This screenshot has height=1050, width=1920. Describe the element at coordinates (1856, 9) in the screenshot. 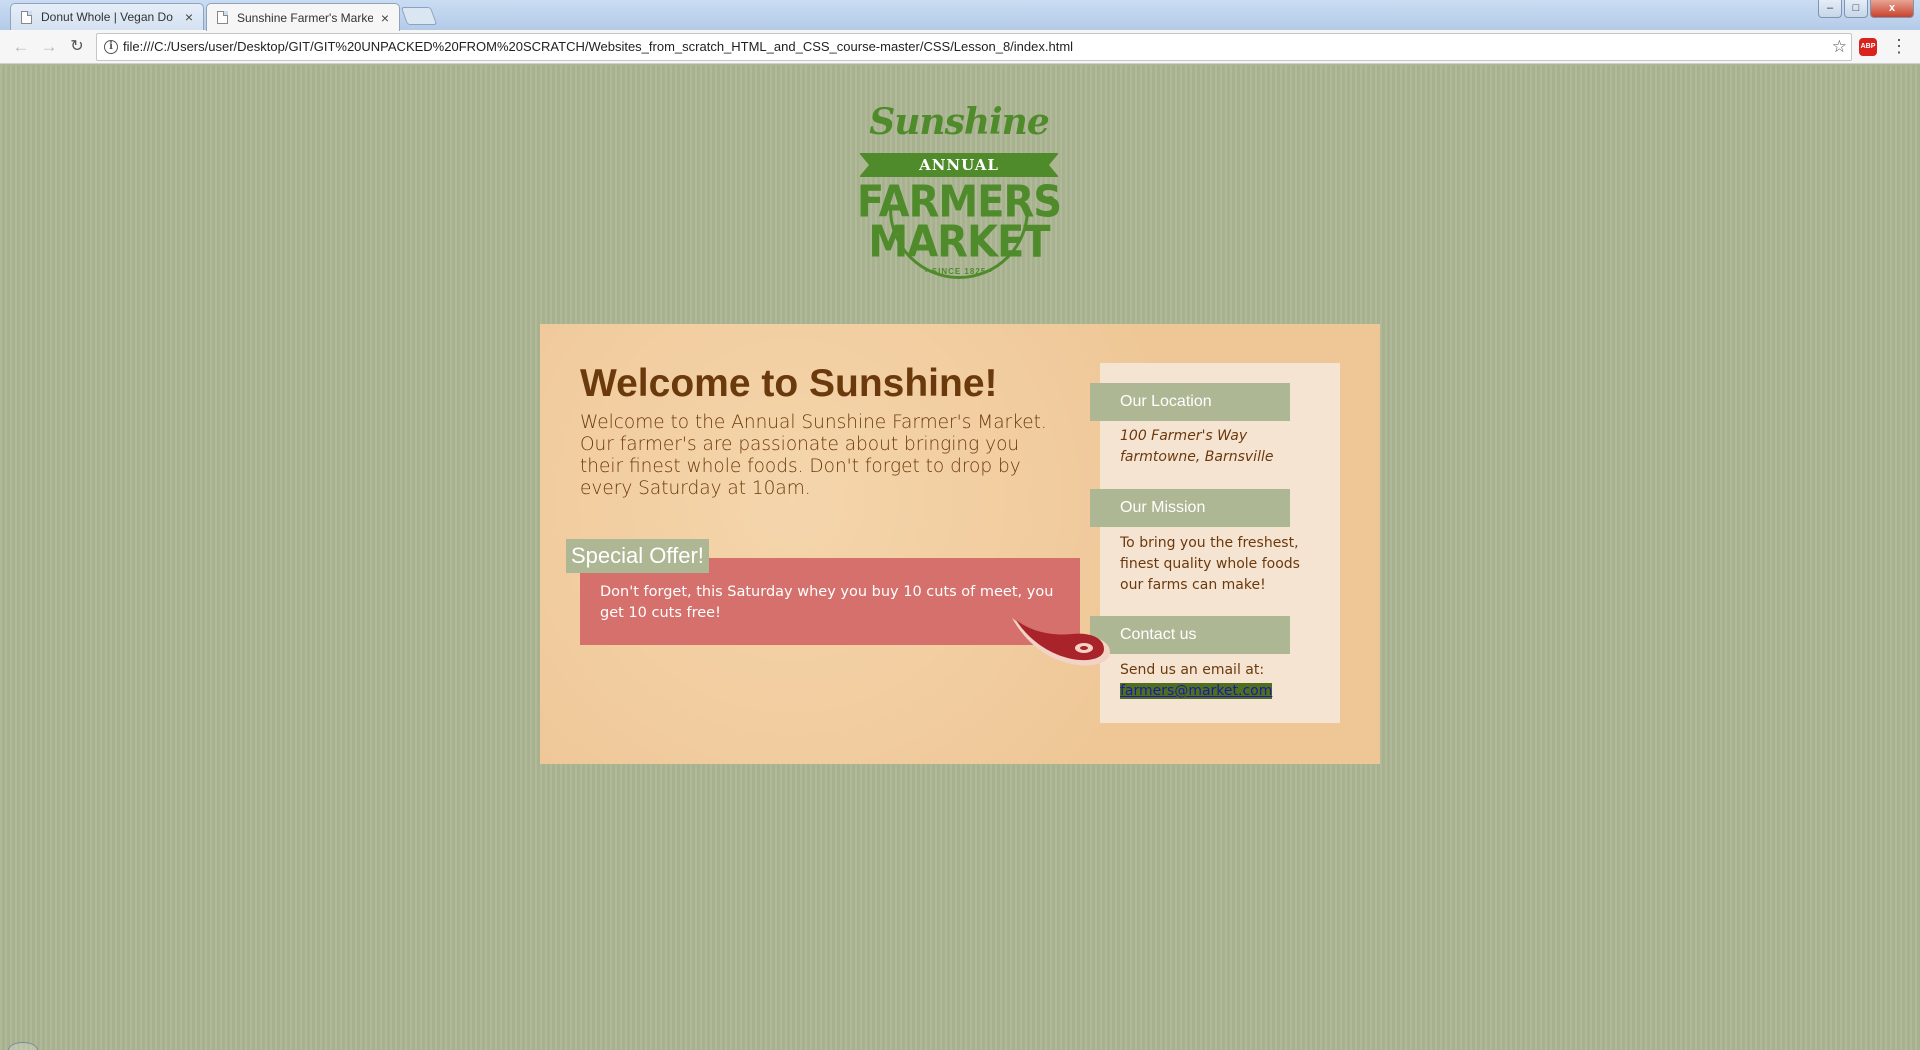

I see `maximize-button: □` at that location.